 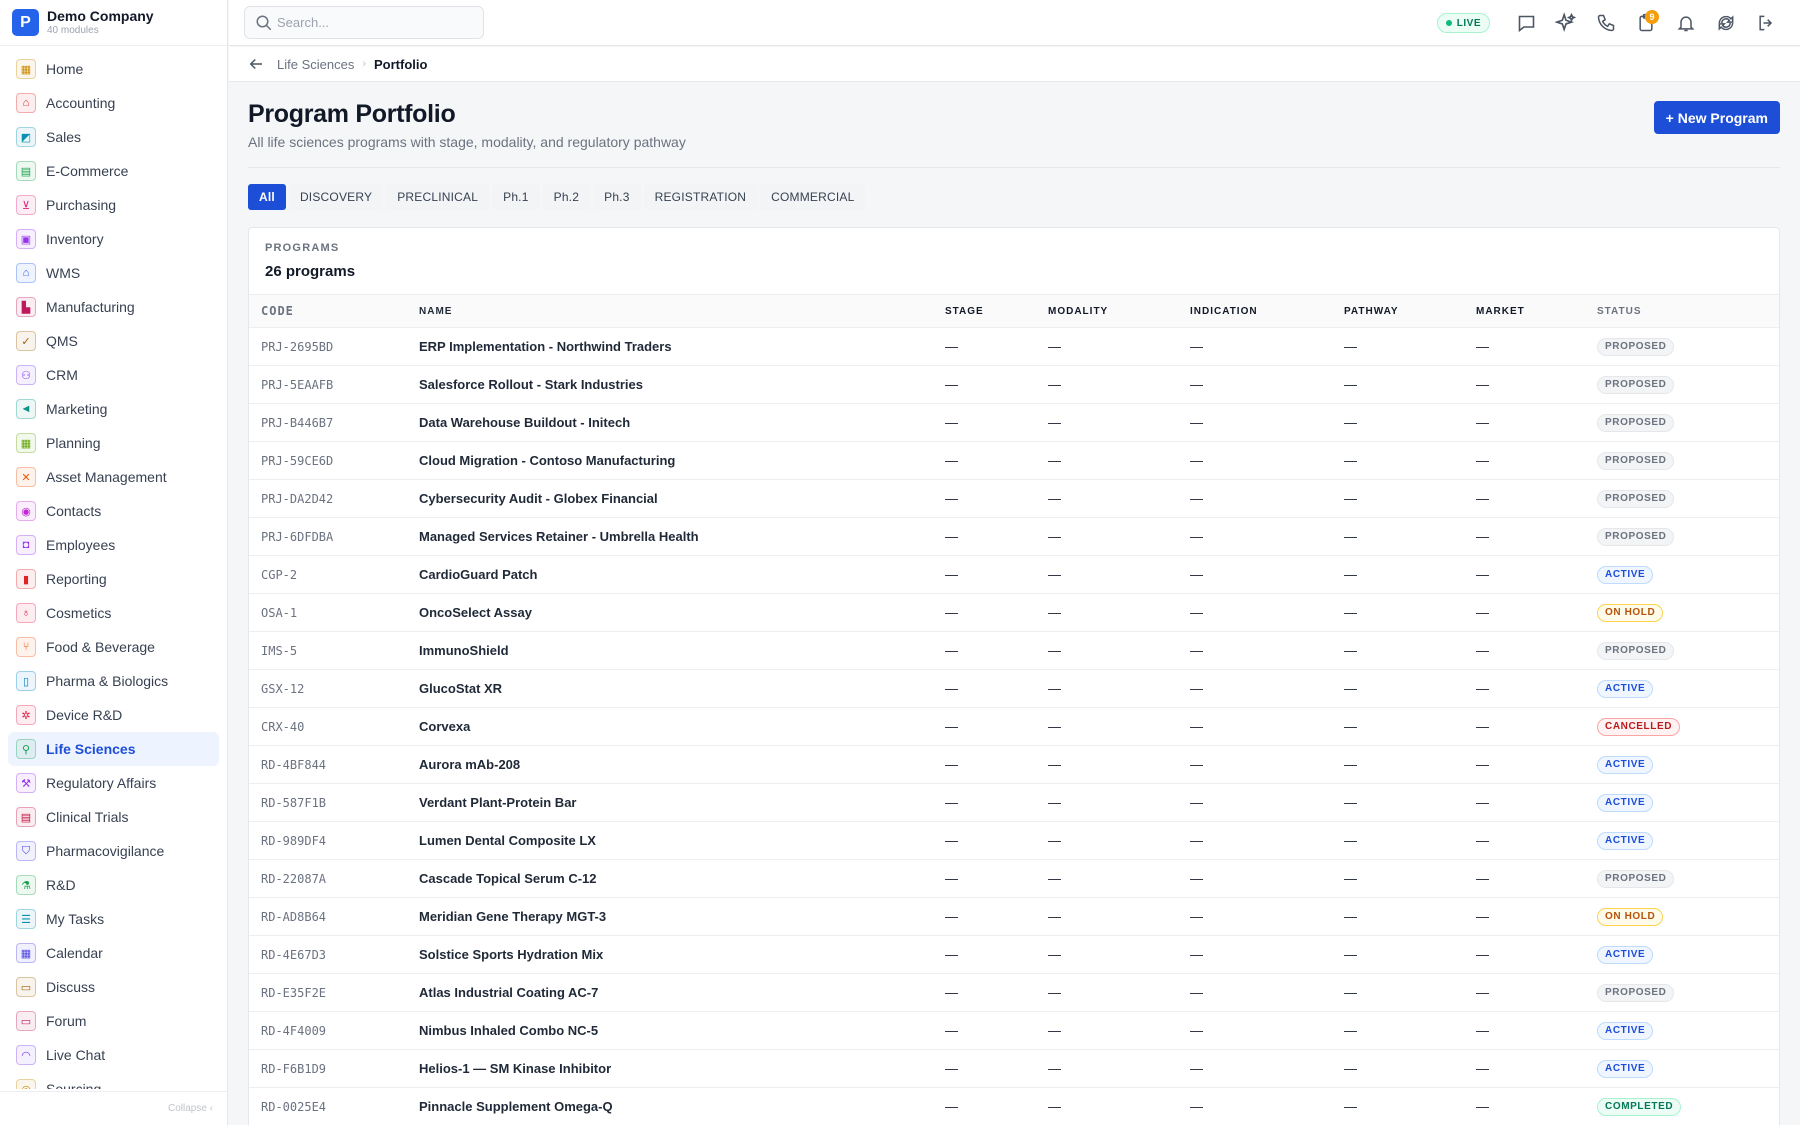 I want to click on sidebar-item-device-randd: ✲ Device R&D, so click(x=113, y=715).